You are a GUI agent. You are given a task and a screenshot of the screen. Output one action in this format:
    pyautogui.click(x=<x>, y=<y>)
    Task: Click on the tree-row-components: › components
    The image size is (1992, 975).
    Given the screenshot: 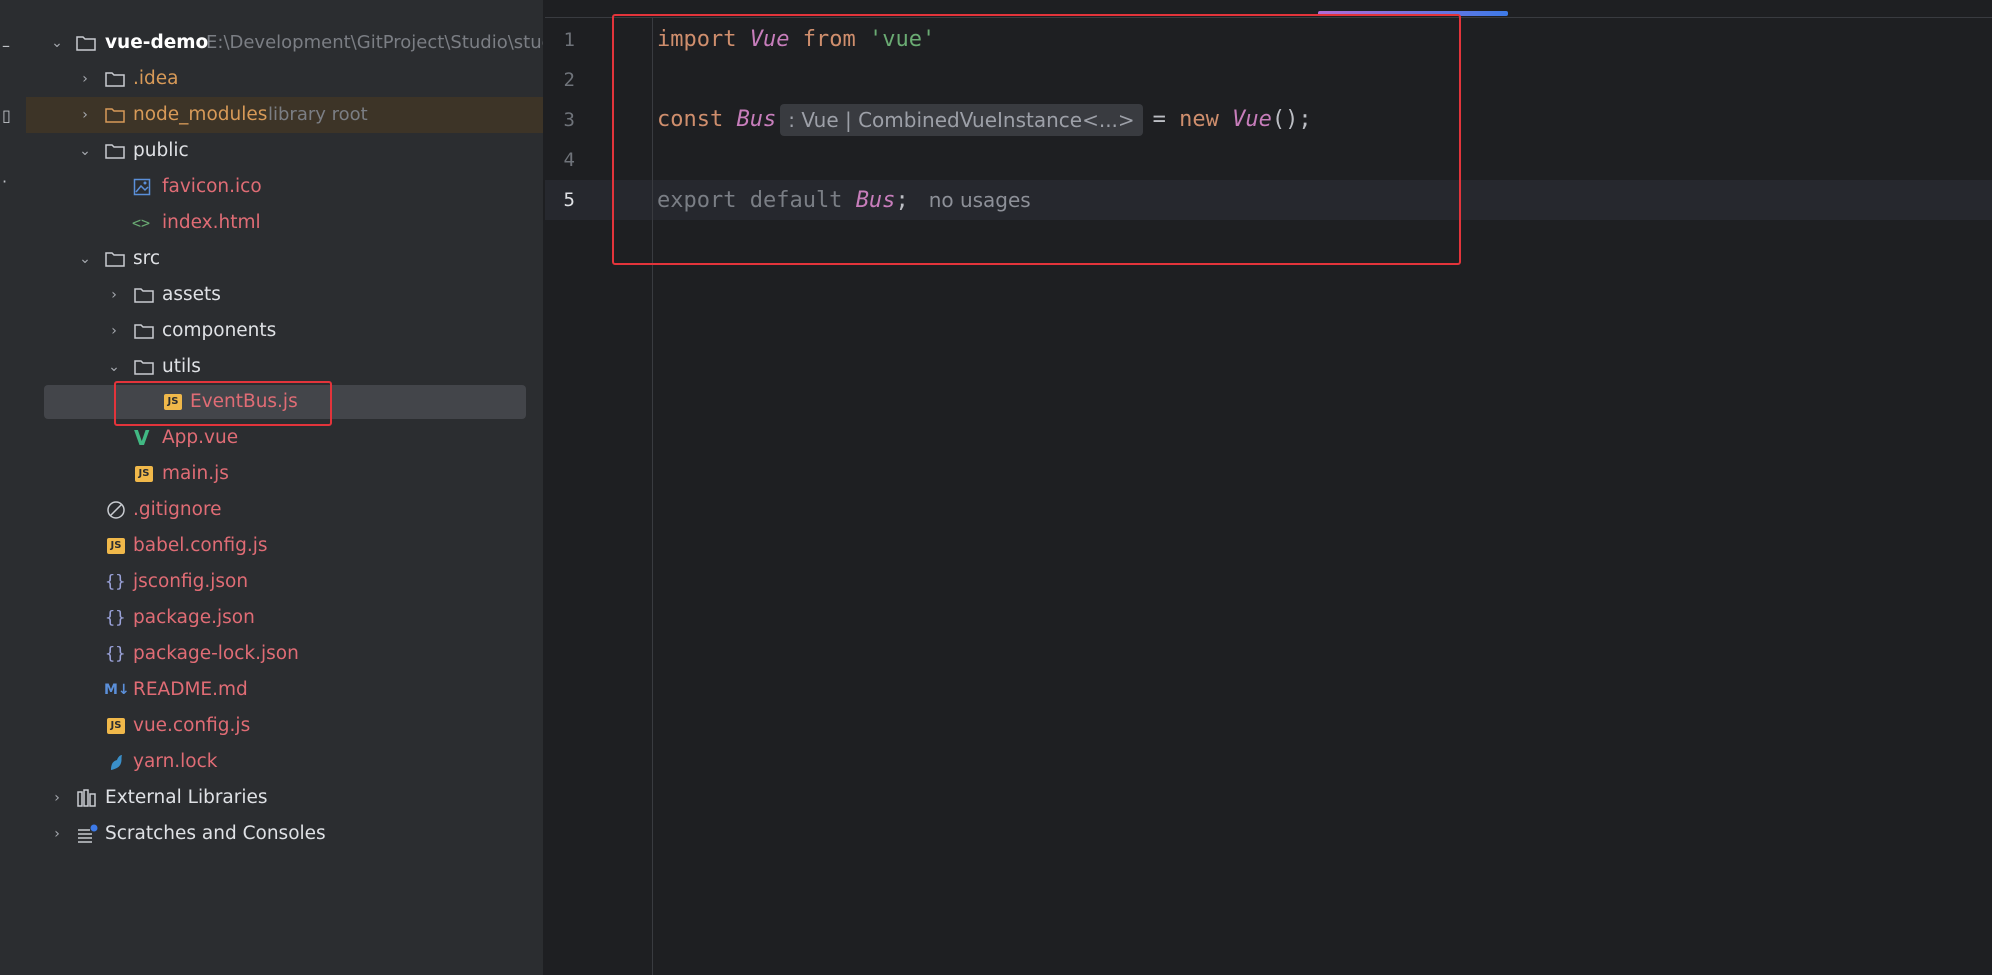 What is the action you would take?
    pyautogui.click(x=284, y=331)
    